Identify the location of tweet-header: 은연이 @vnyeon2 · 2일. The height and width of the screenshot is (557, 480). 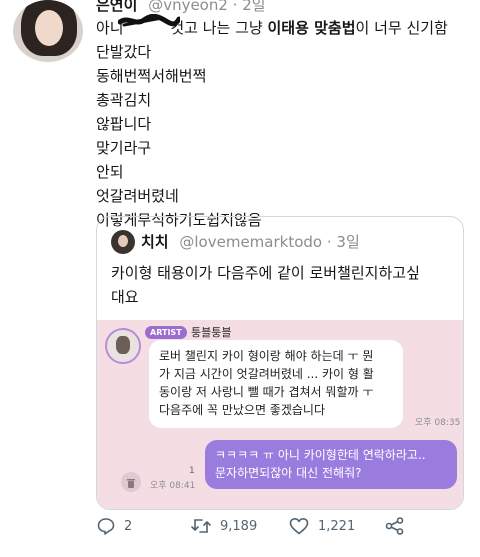
(181, 7).